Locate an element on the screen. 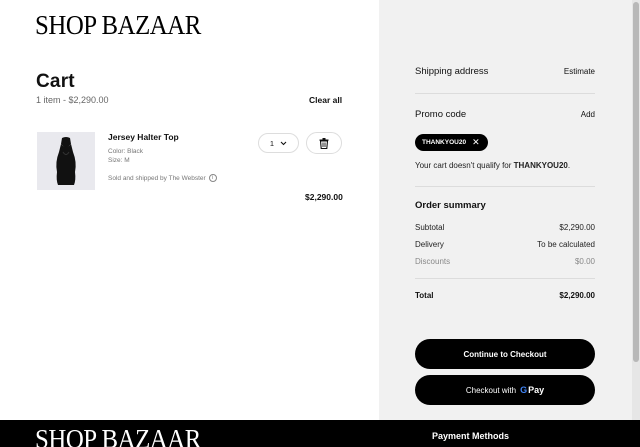  google-pay-logo: G Pay is located at coordinates (532, 390).